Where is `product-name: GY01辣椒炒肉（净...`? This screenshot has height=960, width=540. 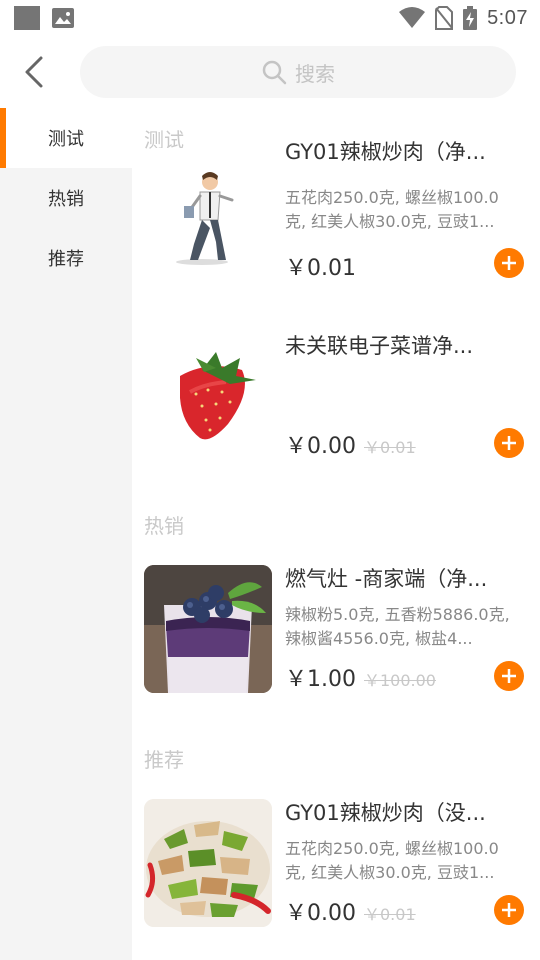
product-name: GY01辣椒炒肉（净... is located at coordinates (385, 152).